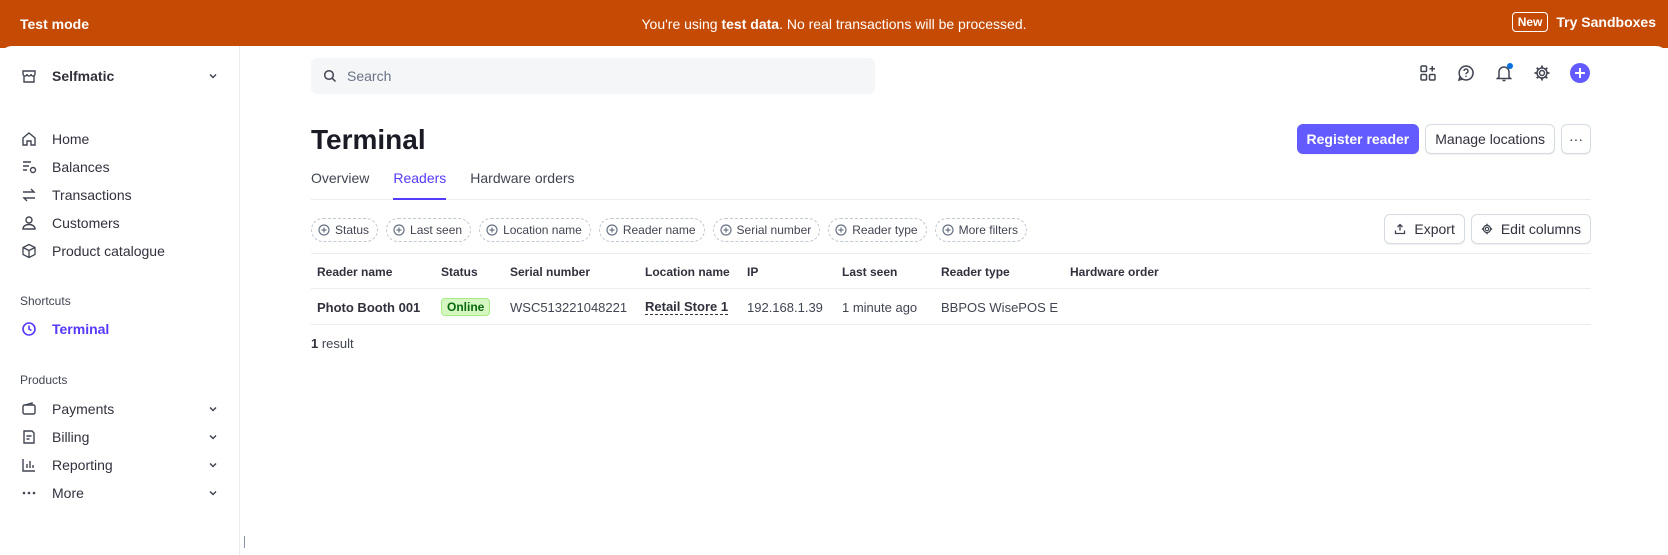  I want to click on location-name-cell: Retail Store 1, so click(687, 307).